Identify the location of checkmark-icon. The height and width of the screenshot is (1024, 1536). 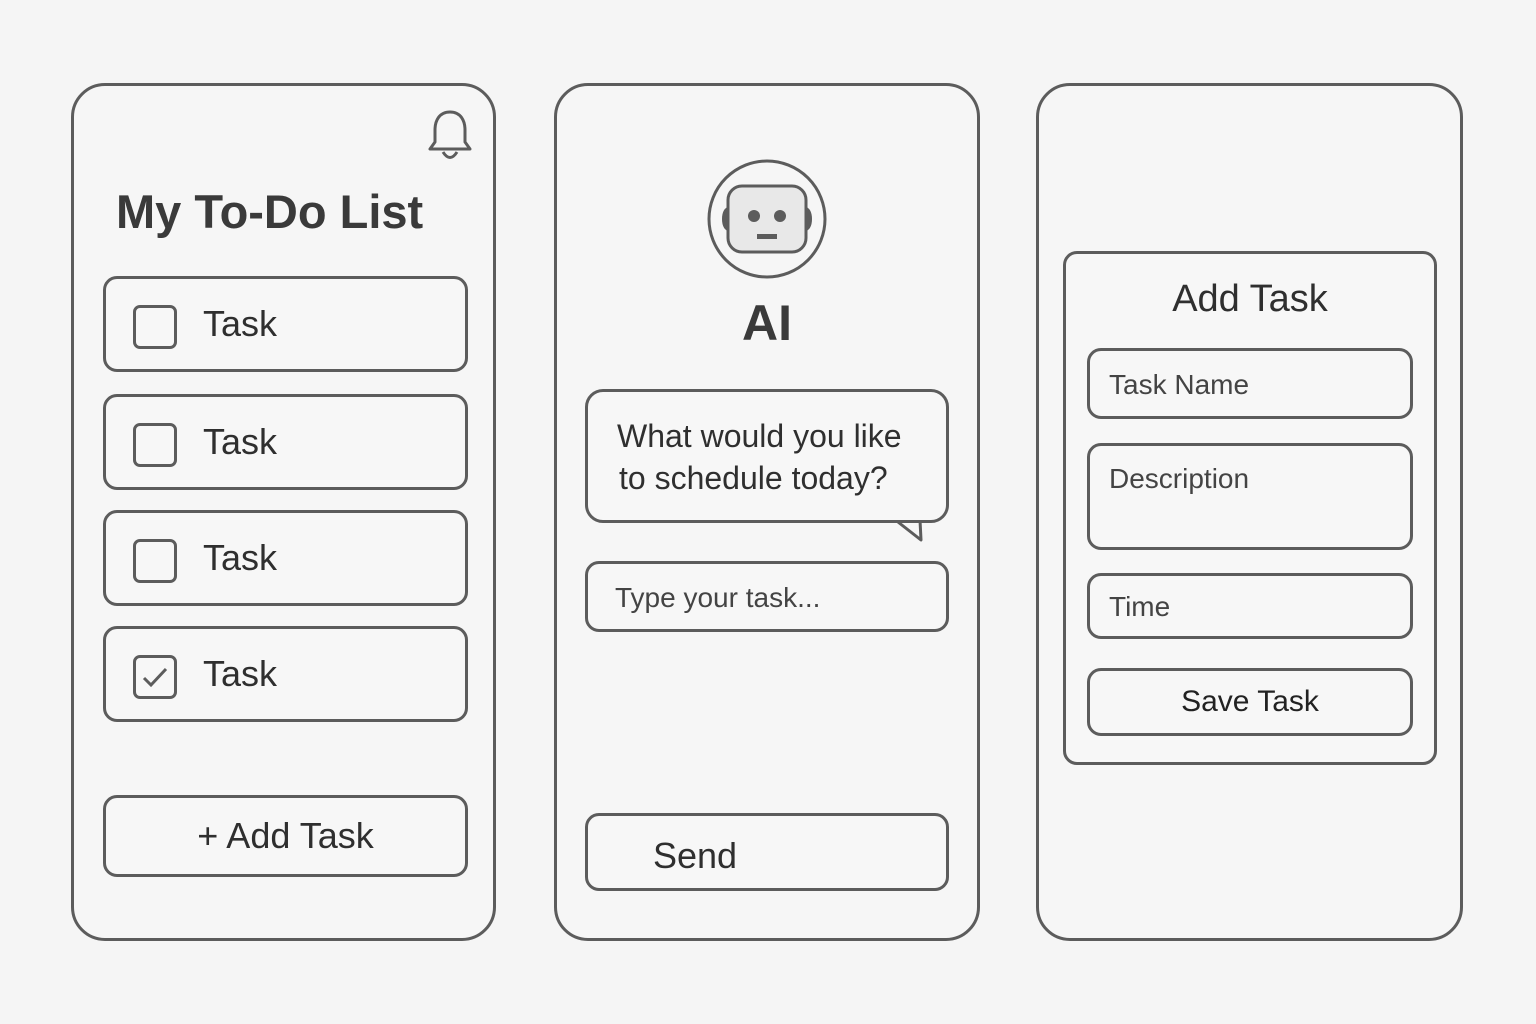
(155, 677).